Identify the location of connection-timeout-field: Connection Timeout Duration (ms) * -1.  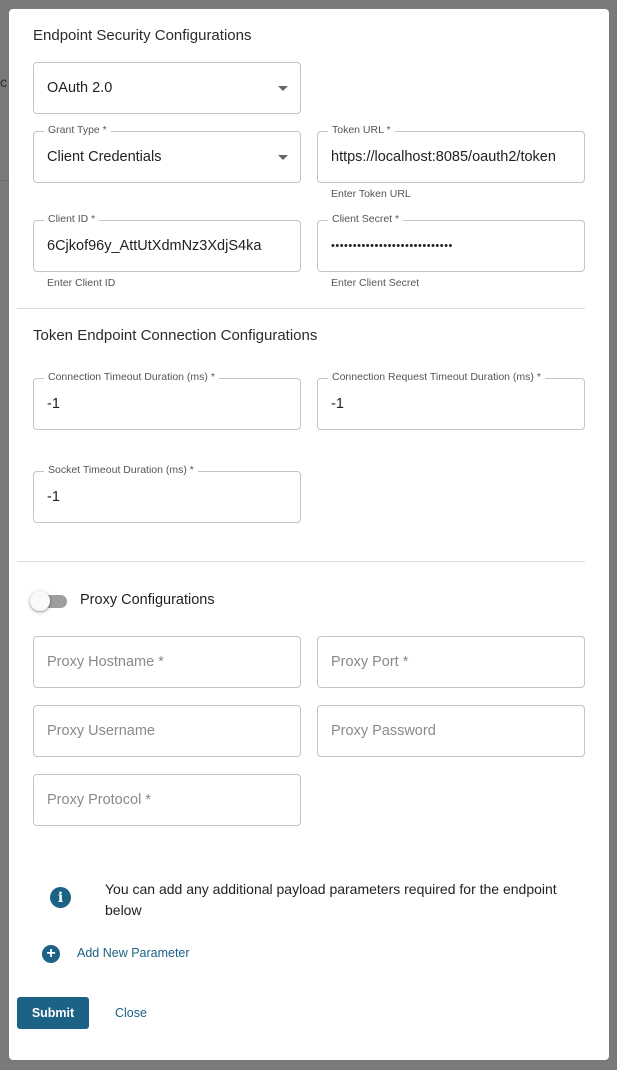
(167, 400).